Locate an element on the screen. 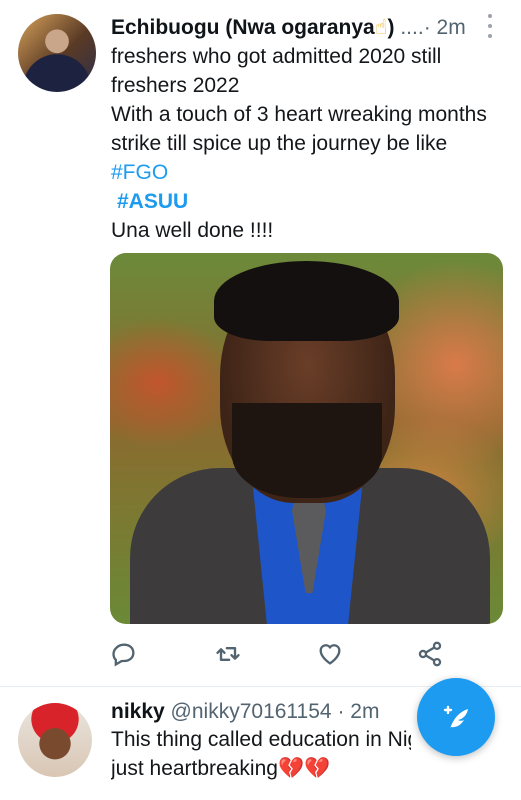 This screenshot has width=521, height=800. compose-feather-icon is located at coordinates (455, 717).